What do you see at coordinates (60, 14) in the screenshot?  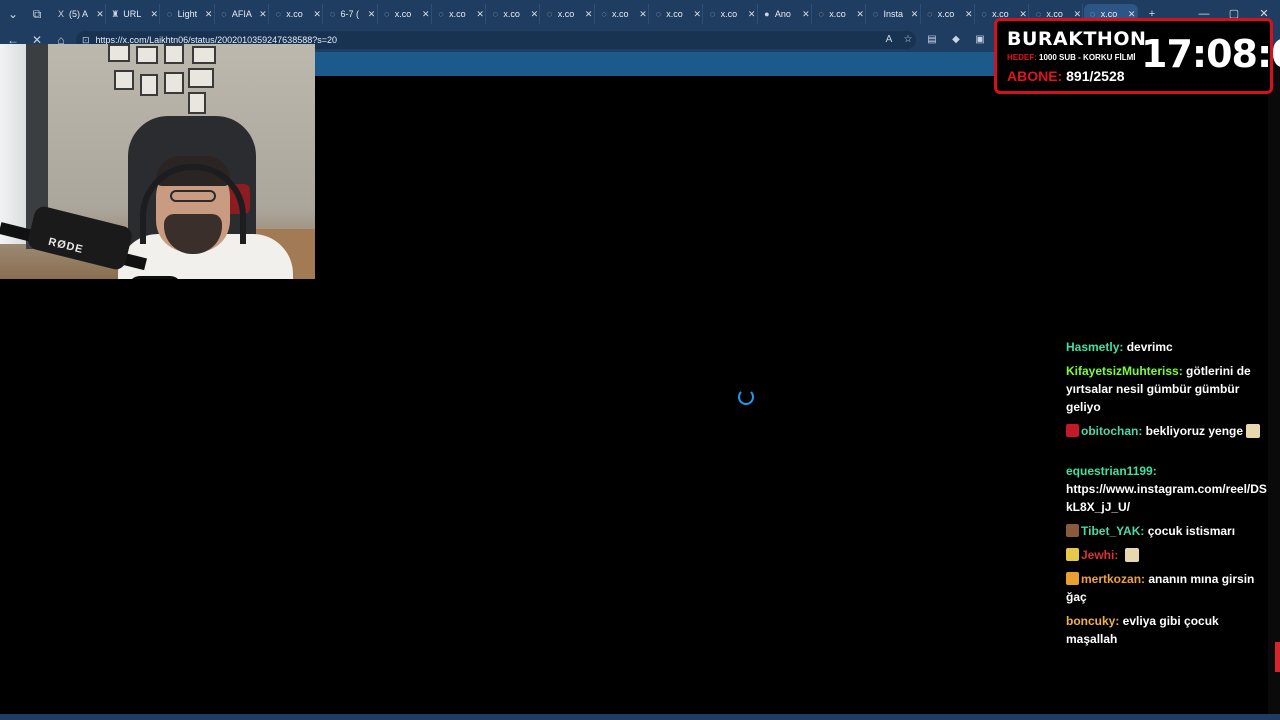 I see `x-logo-icon: X` at bounding box center [60, 14].